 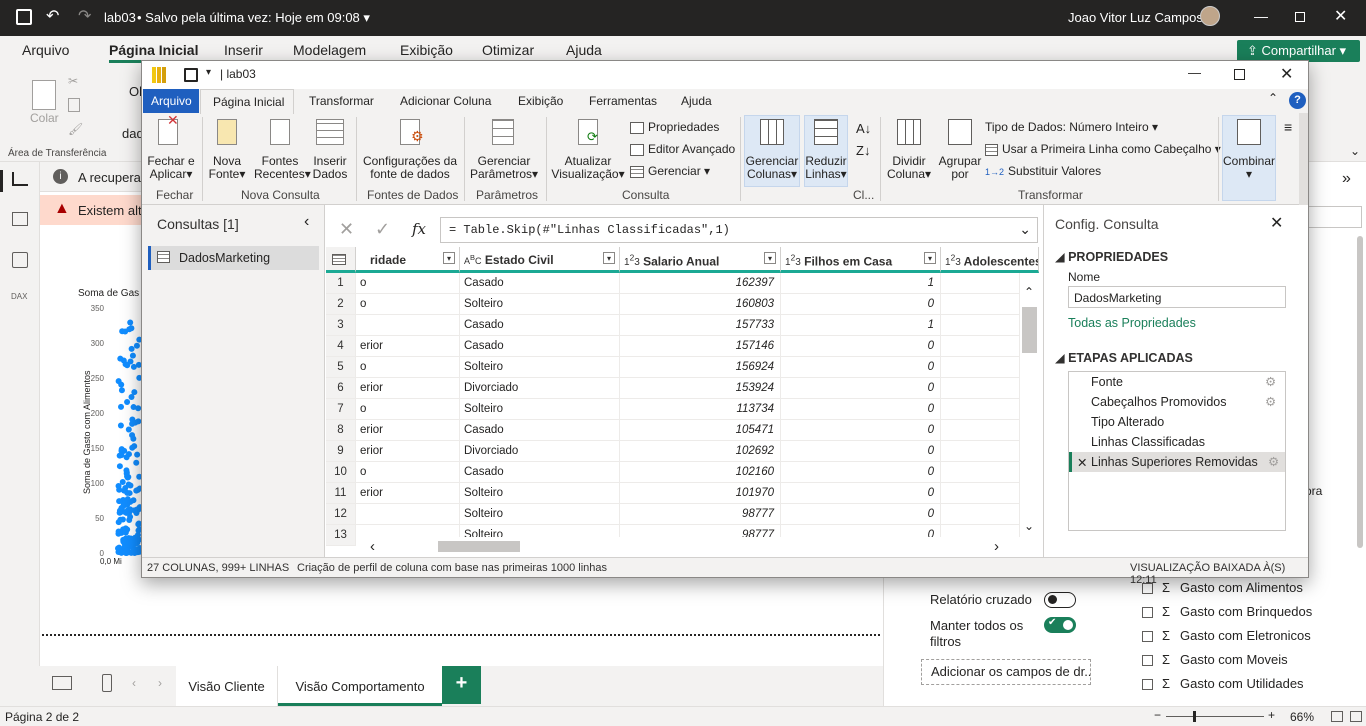 I want to click on manage-button: Gerenciar ▾, so click(x=670, y=171).